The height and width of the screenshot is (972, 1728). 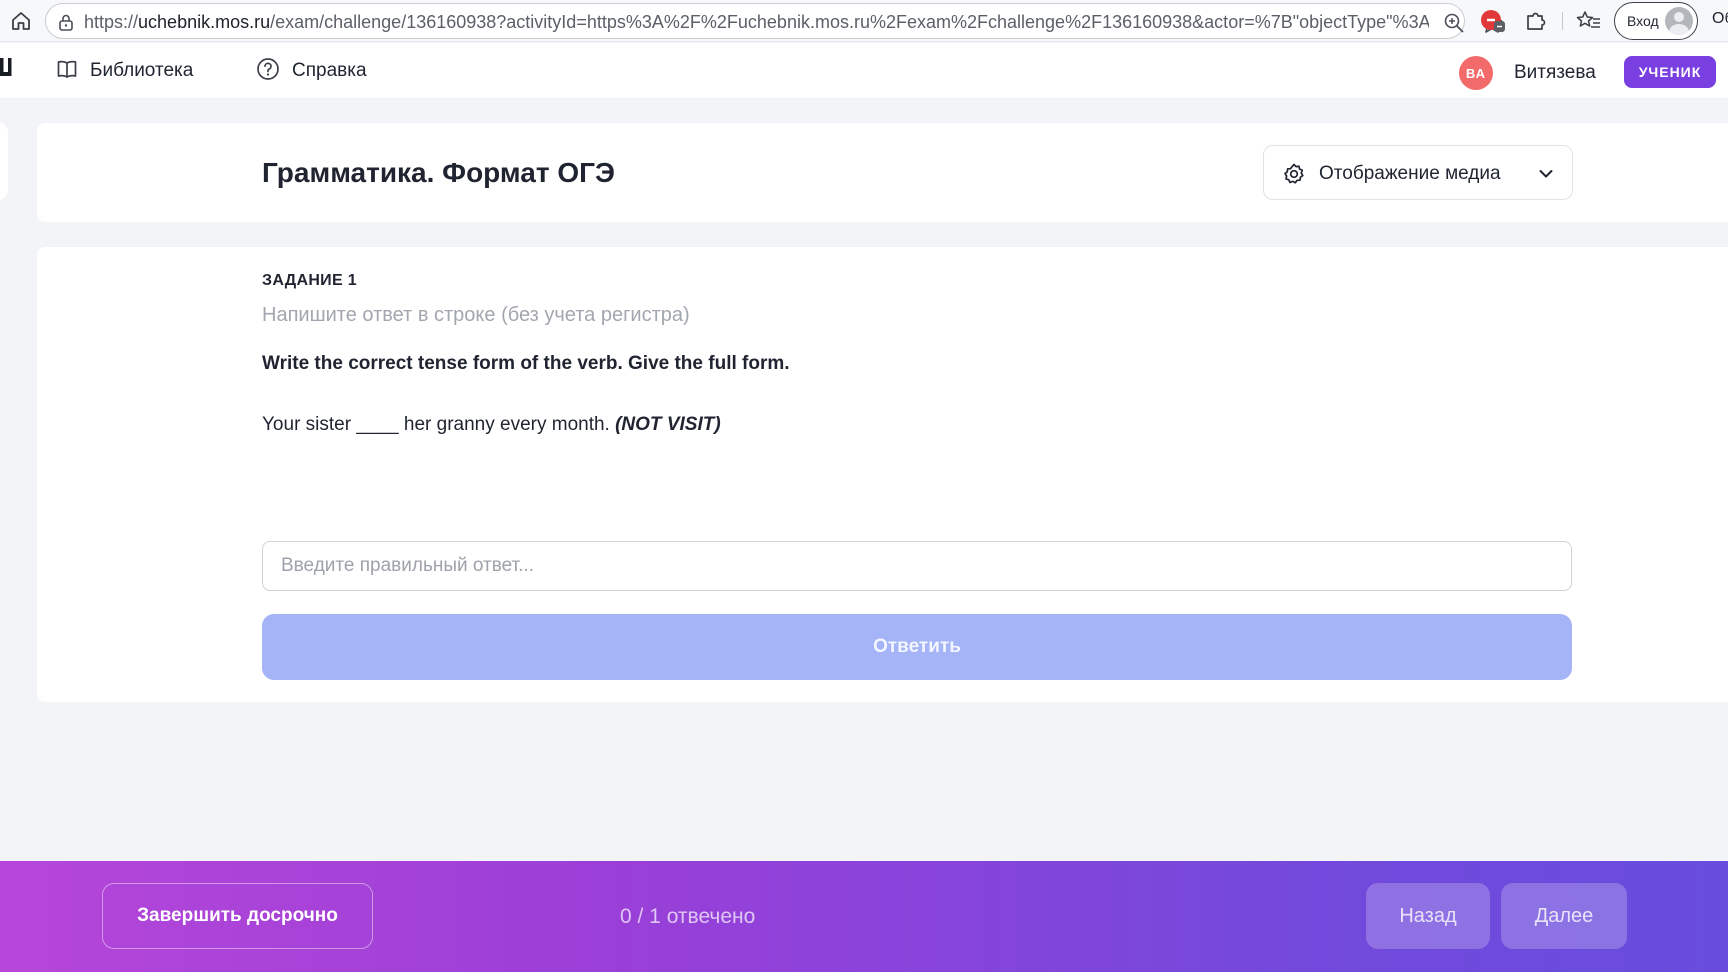 What do you see at coordinates (237, 916) in the screenshot?
I see `finish-early-button: Завершить досрочно` at bounding box center [237, 916].